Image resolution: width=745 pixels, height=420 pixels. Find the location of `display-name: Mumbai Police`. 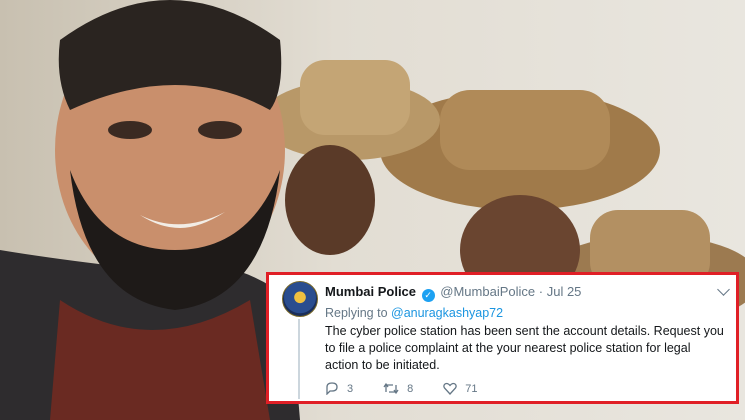

display-name: Mumbai Police is located at coordinates (370, 291).